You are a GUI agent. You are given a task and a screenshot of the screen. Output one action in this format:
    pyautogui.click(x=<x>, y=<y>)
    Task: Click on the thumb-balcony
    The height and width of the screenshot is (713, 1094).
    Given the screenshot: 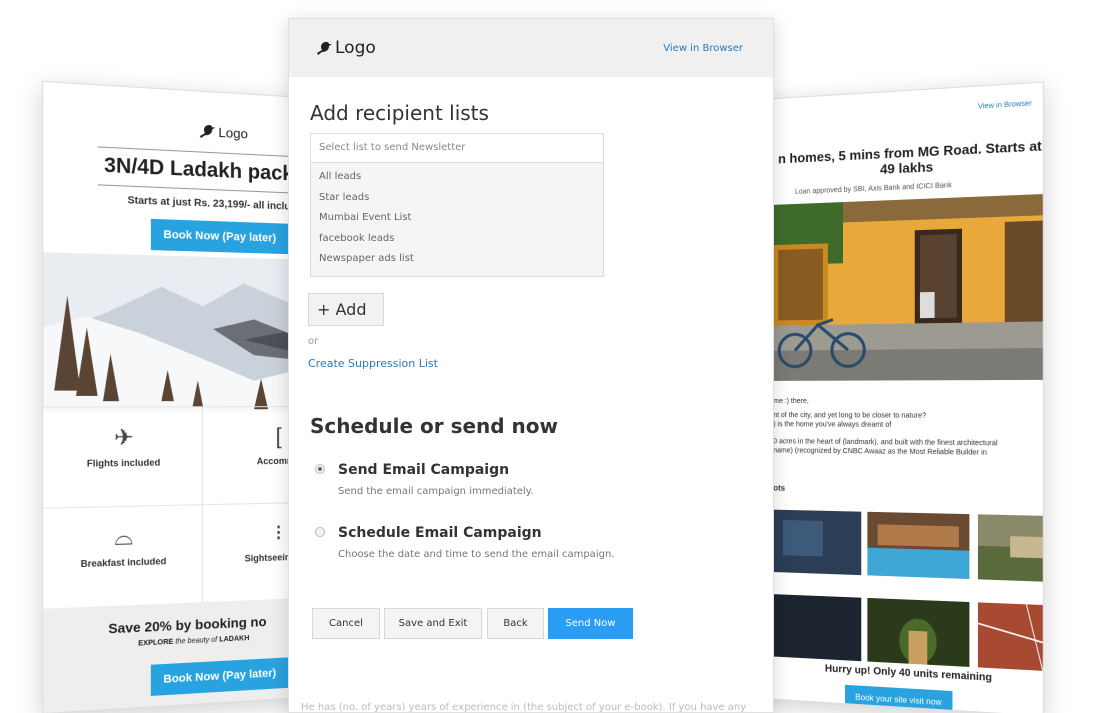 What is the action you would take?
    pyautogui.click(x=1010, y=549)
    